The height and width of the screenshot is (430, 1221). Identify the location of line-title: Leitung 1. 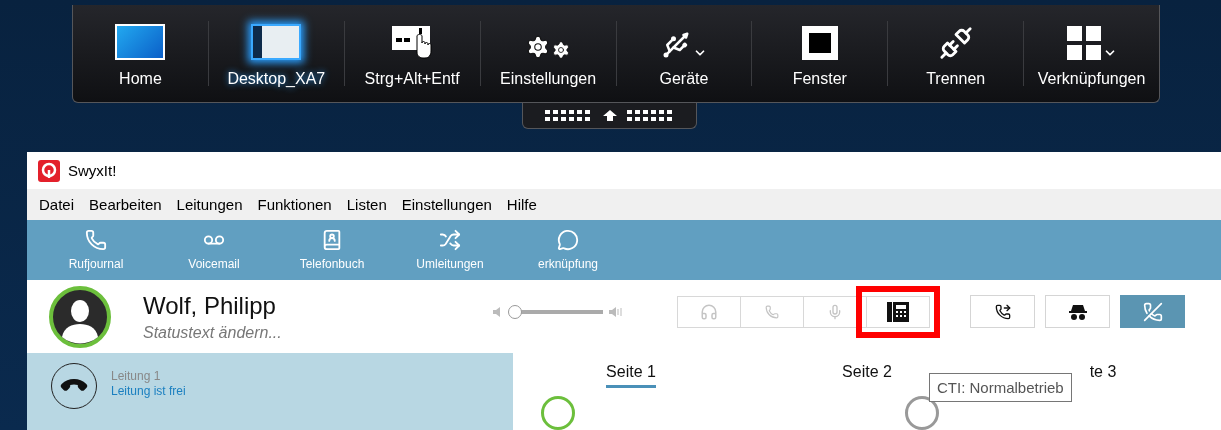
(136, 376).